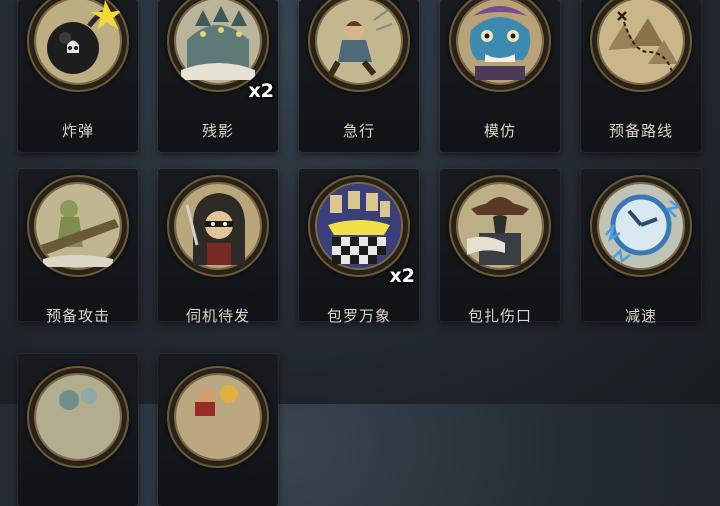  I want to click on ability-card-dash: 急行, so click(359, 76).